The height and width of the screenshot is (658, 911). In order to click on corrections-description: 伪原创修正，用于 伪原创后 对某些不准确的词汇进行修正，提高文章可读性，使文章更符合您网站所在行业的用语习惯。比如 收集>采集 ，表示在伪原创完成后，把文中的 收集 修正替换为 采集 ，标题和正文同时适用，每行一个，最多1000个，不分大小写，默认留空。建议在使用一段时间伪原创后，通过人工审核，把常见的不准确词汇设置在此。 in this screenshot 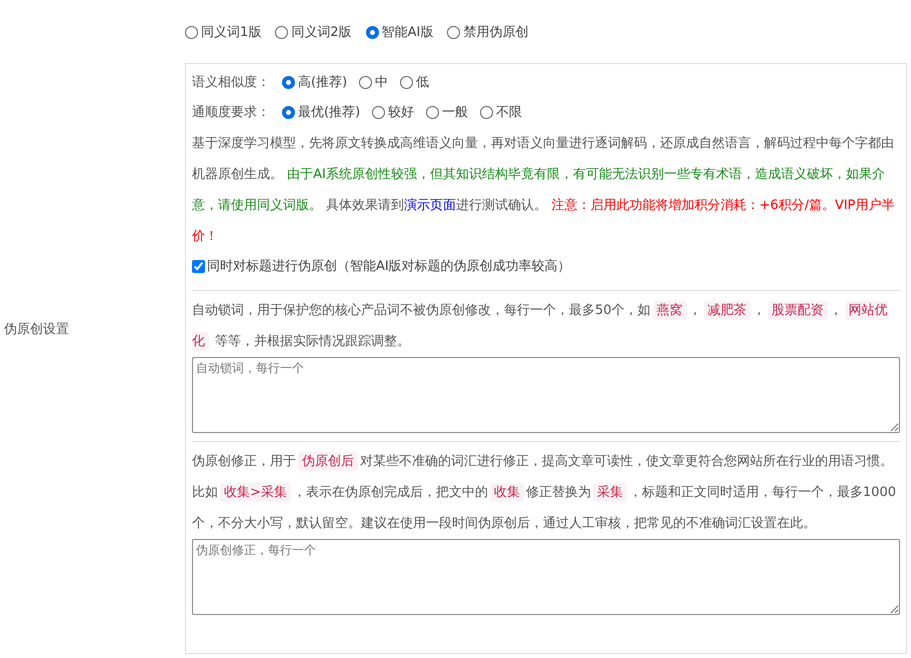, I will do `click(544, 491)`.